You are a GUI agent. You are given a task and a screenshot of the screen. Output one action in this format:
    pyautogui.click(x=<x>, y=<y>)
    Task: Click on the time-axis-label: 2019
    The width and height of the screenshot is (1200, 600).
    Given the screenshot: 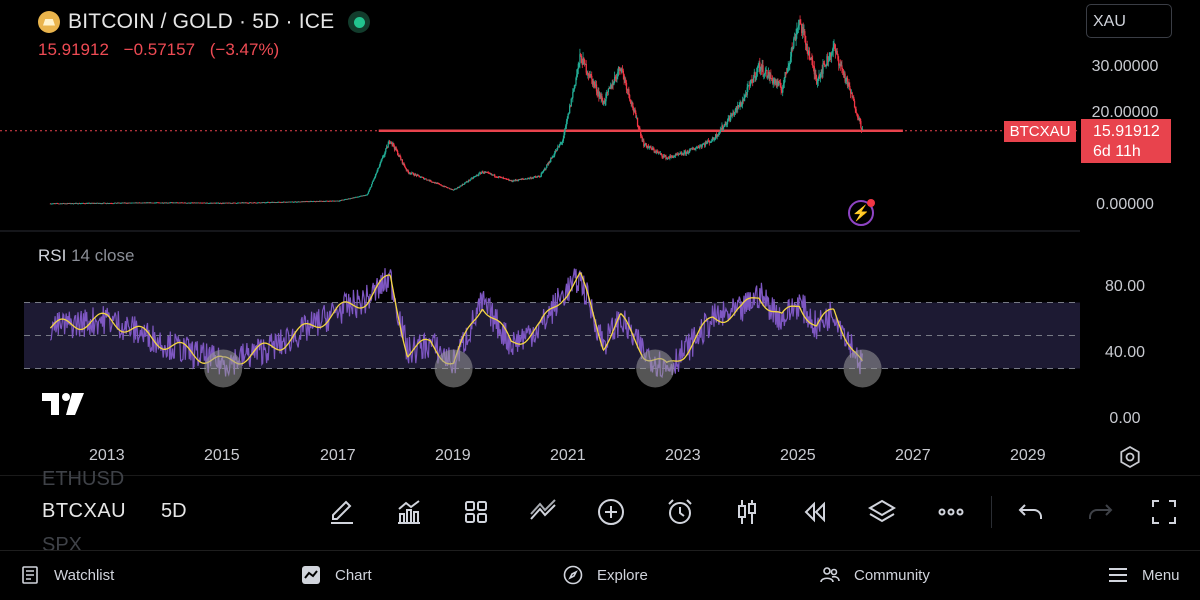 What is the action you would take?
    pyautogui.click(x=453, y=455)
    